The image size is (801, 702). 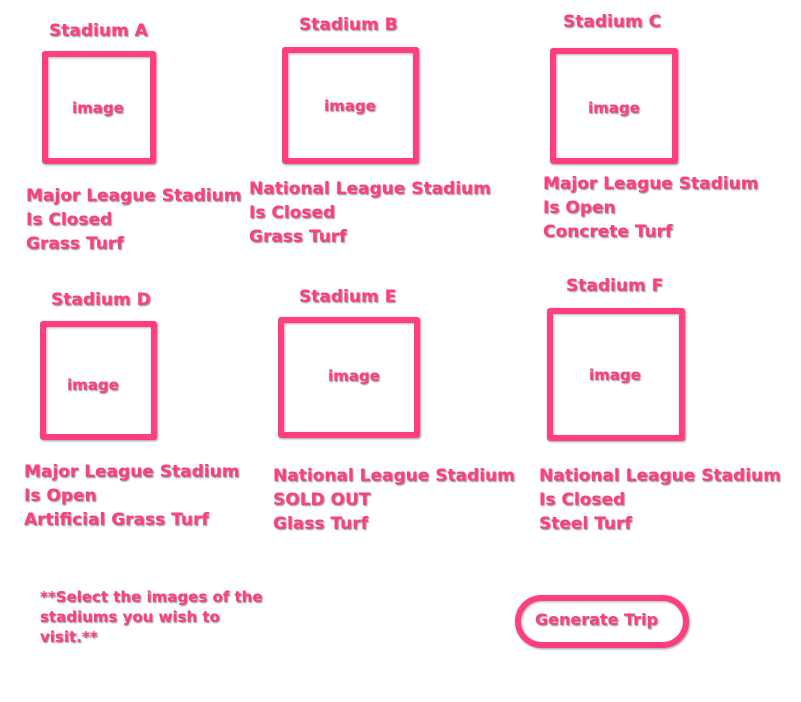 What do you see at coordinates (75, 244) in the screenshot?
I see `stadium-a-turf: Grass Turf` at bounding box center [75, 244].